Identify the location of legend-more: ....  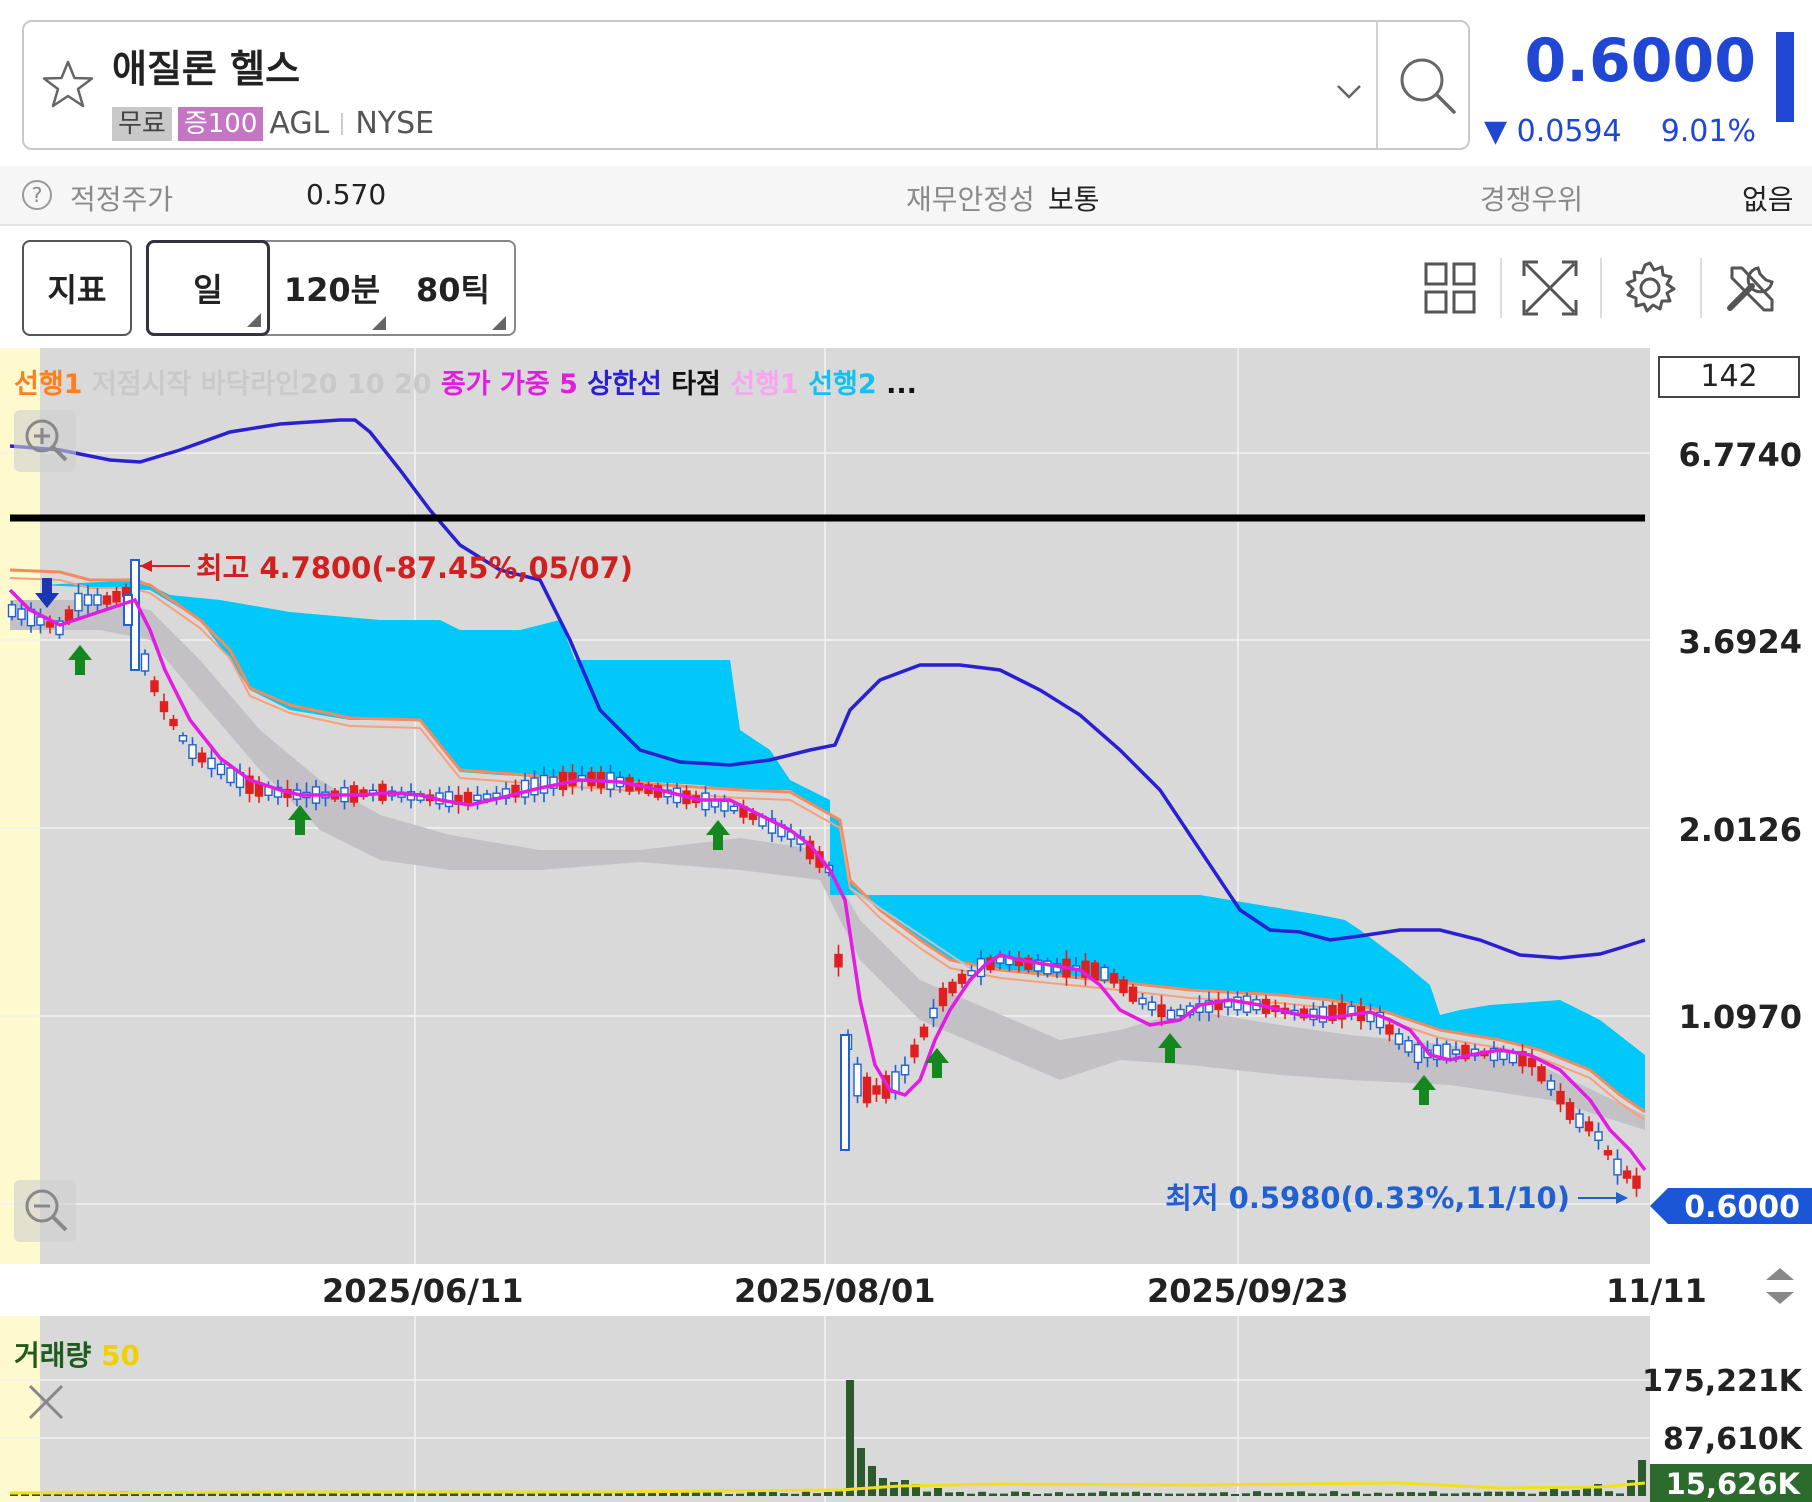
(901, 384).